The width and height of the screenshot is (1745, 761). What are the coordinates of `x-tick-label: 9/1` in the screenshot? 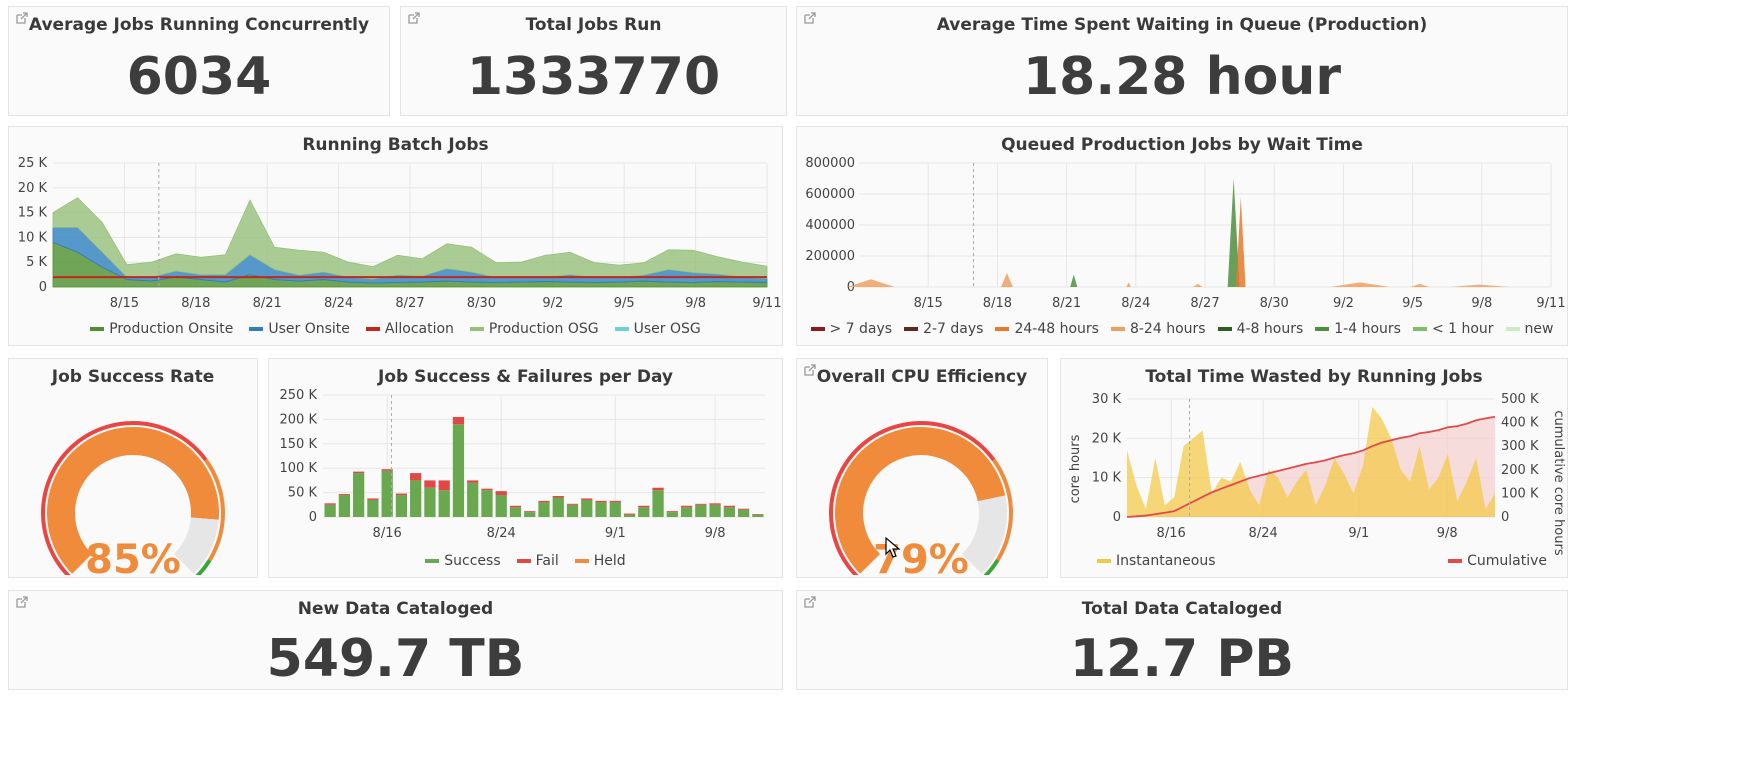 It's located at (1358, 533).